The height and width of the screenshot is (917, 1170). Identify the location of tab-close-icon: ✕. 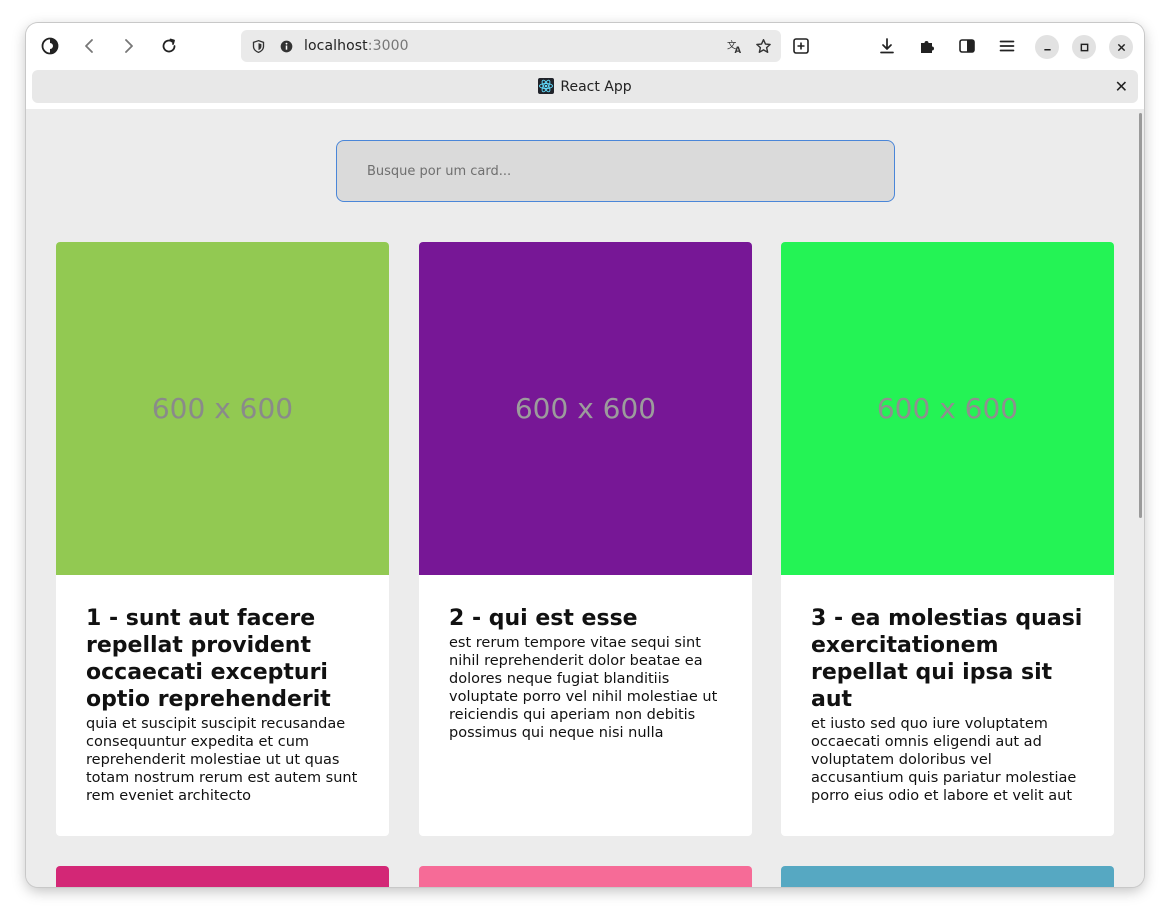
(1121, 87).